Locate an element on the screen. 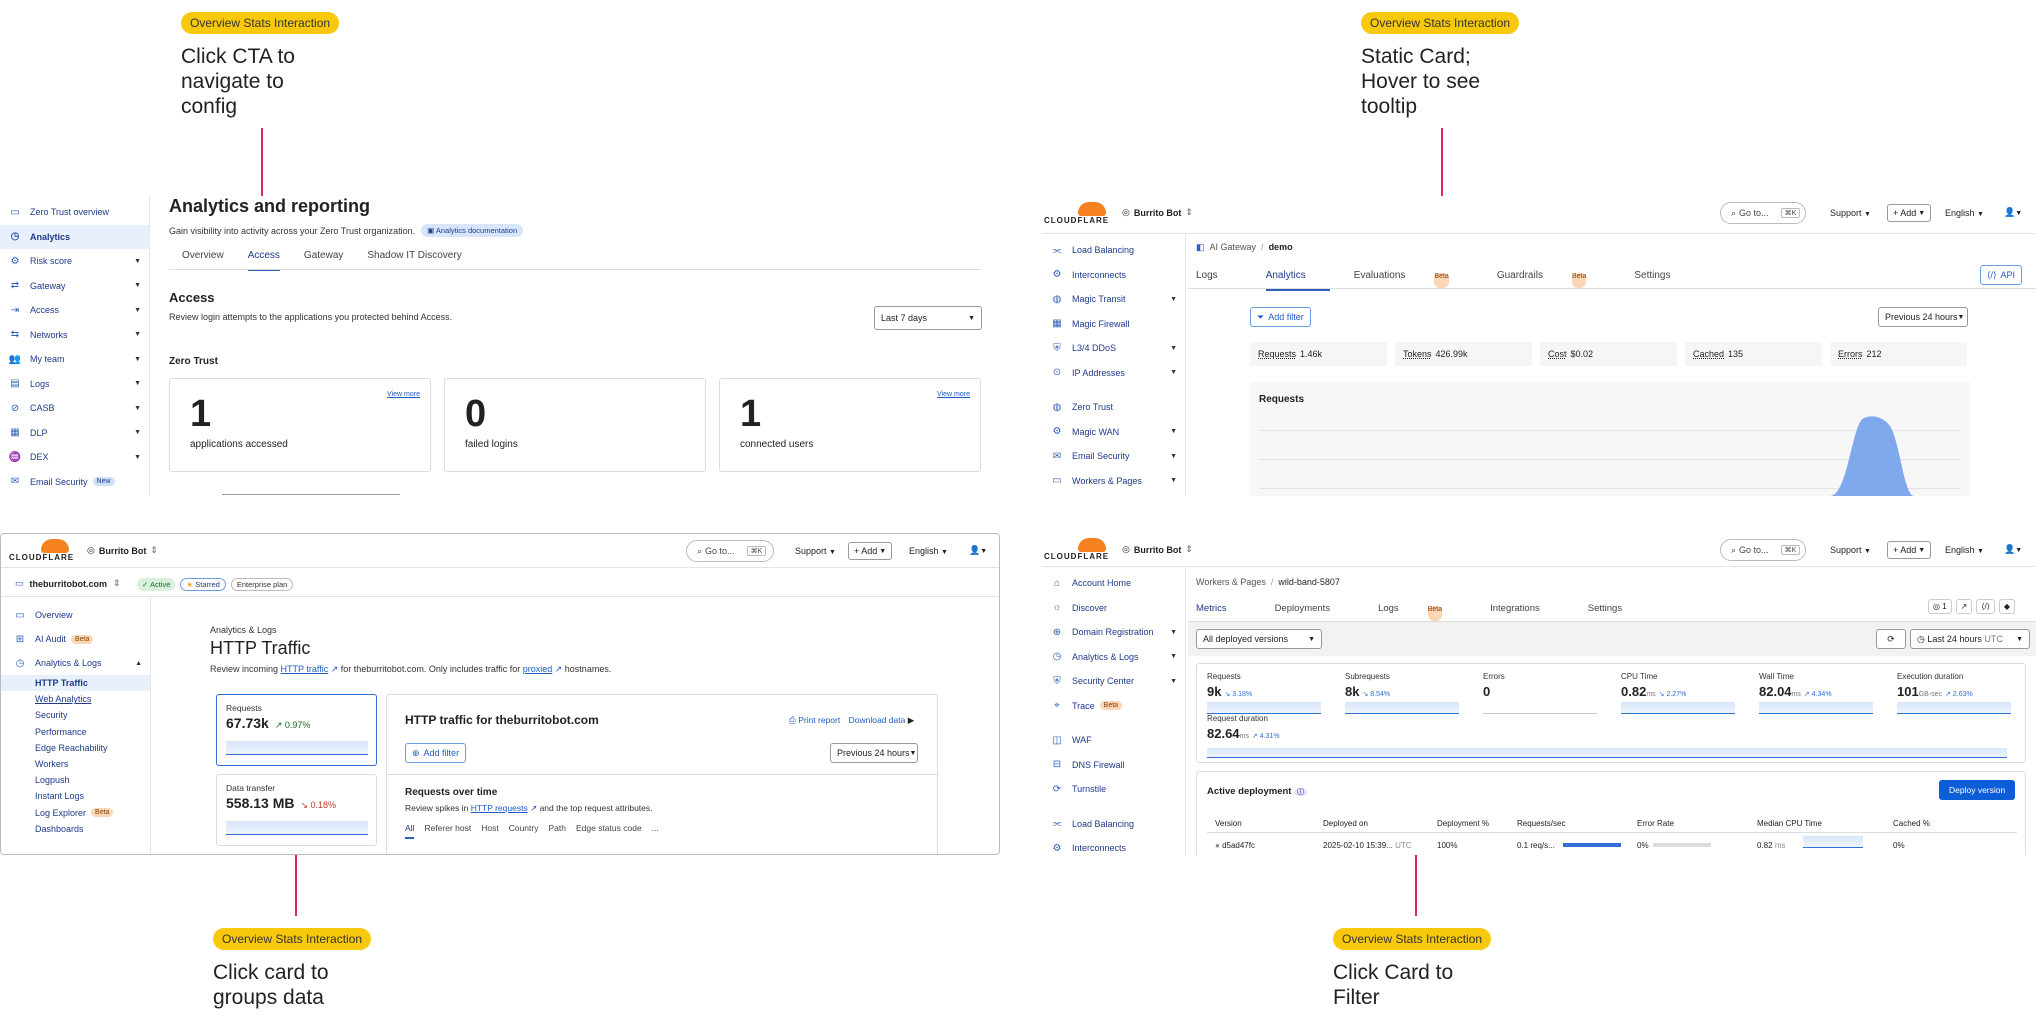 This screenshot has height=1020, width=2036. add-filter-button: ⏷ Add filter is located at coordinates (1280, 317).